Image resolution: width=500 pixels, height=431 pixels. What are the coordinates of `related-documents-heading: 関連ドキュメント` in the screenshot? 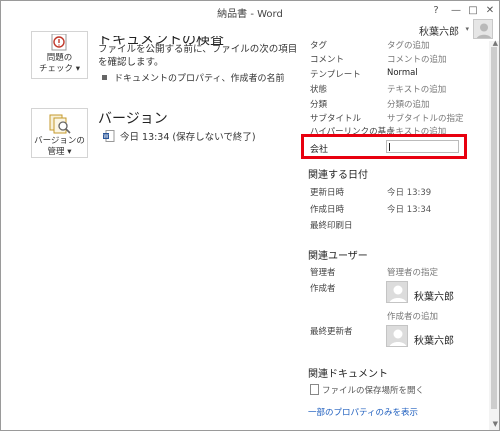 It's located at (348, 374).